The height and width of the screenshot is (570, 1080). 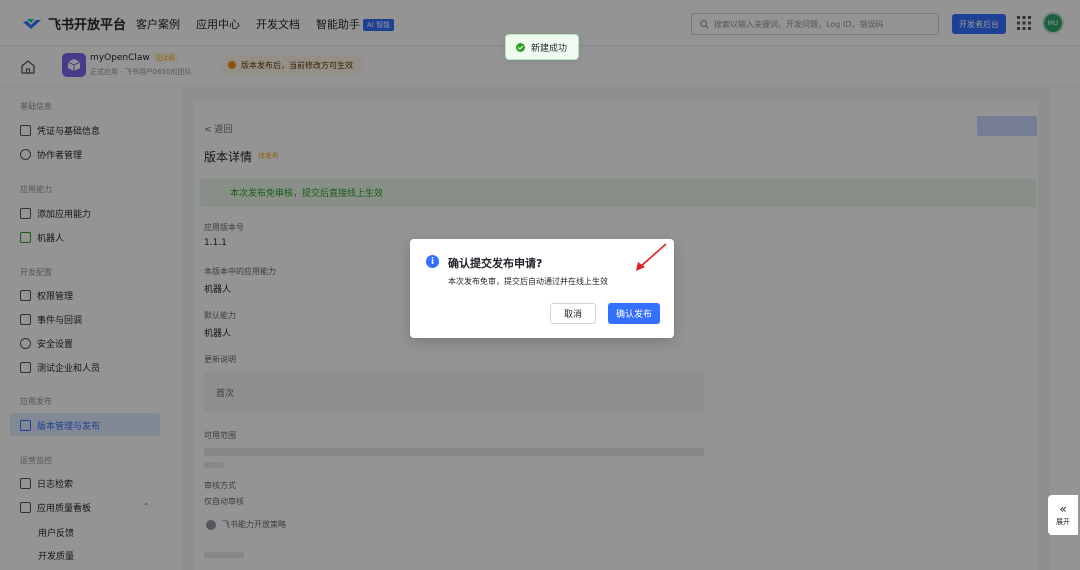 I want to click on double-chevron-left-icon: «, so click(x=1063, y=509).